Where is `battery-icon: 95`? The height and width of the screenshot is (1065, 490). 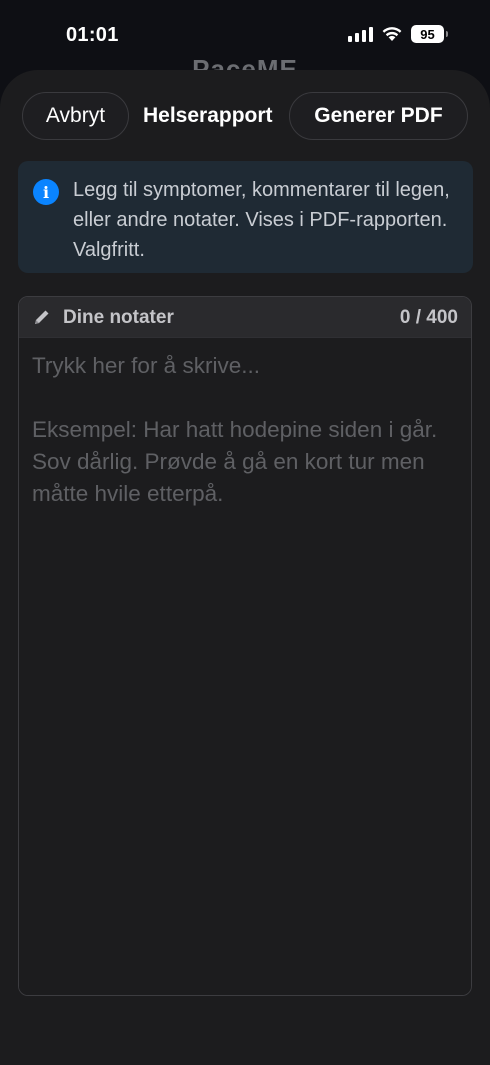 battery-icon: 95 is located at coordinates (429, 34).